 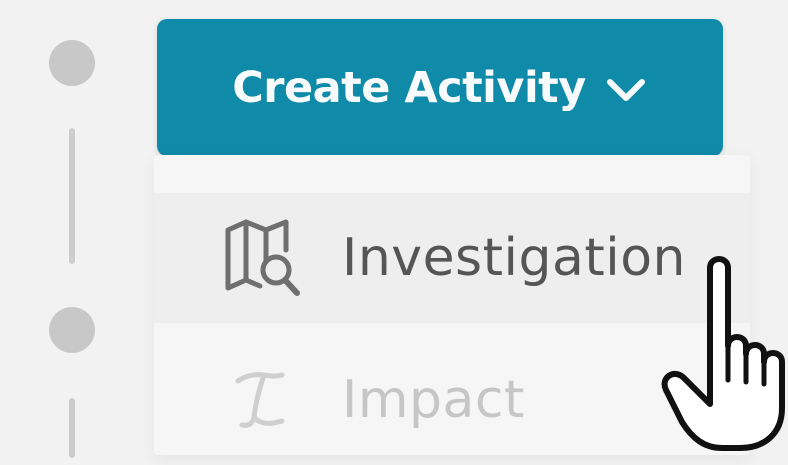 What do you see at coordinates (409, 87) in the screenshot?
I see `create-activity-label: Create Activity` at bounding box center [409, 87].